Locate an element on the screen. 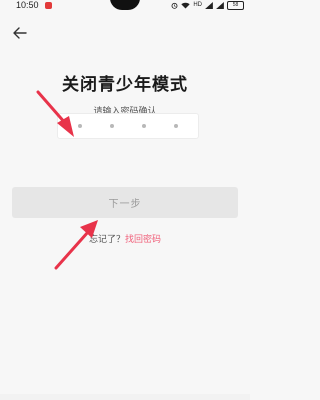 The width and height of the screenshot is (320, 400). wifi-icon is located at coordinates (185, 5).